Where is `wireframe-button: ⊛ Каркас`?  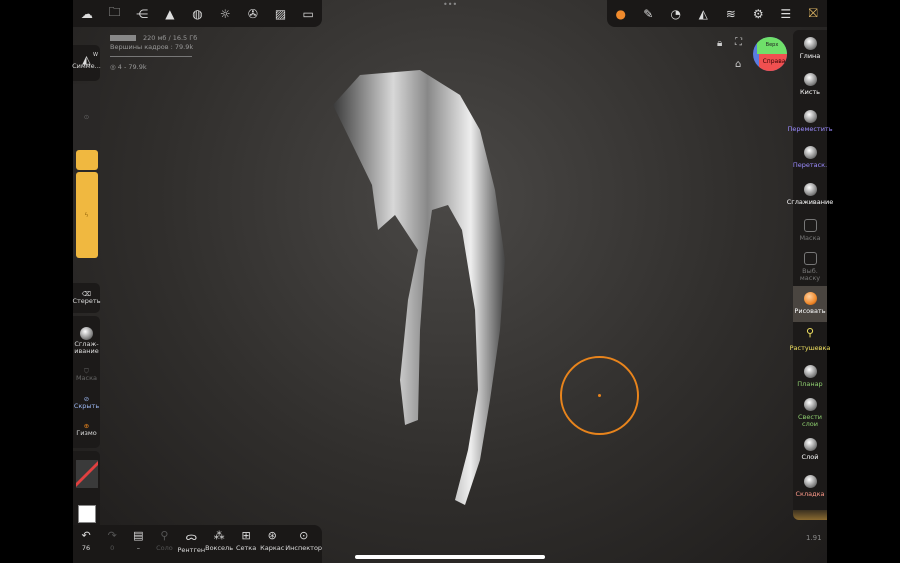 wireframe-button: ⊛ Каркас is located at coordinates (272, 540).